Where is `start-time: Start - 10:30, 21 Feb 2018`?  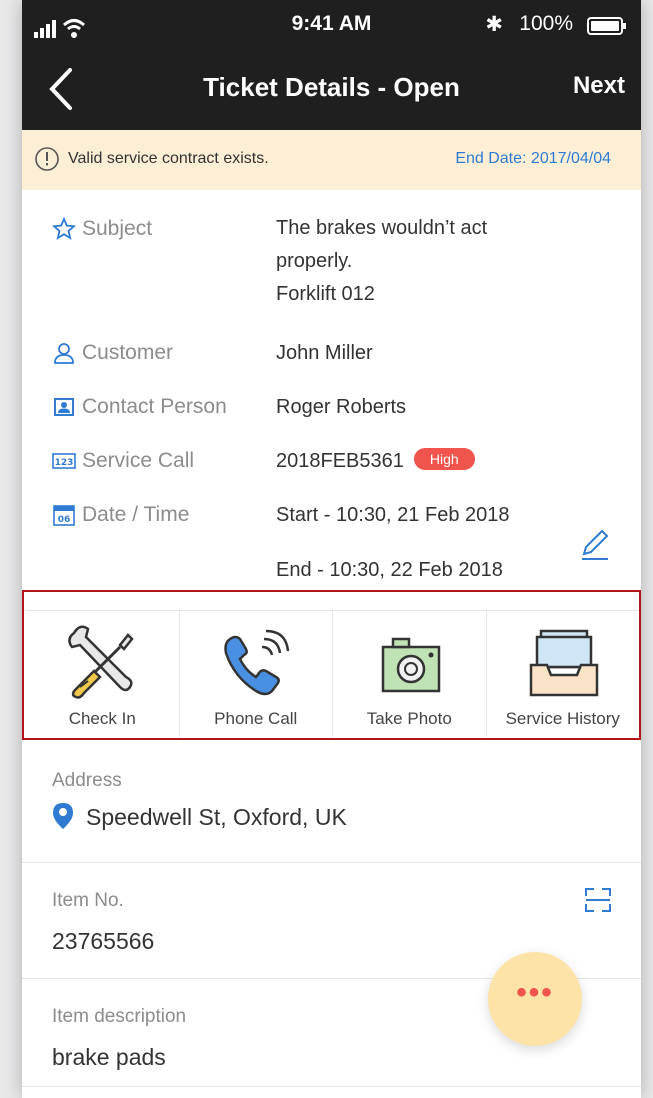 start-time: Start - 10:30, 21 Feb 2018 is located at coordinates (393, 515).